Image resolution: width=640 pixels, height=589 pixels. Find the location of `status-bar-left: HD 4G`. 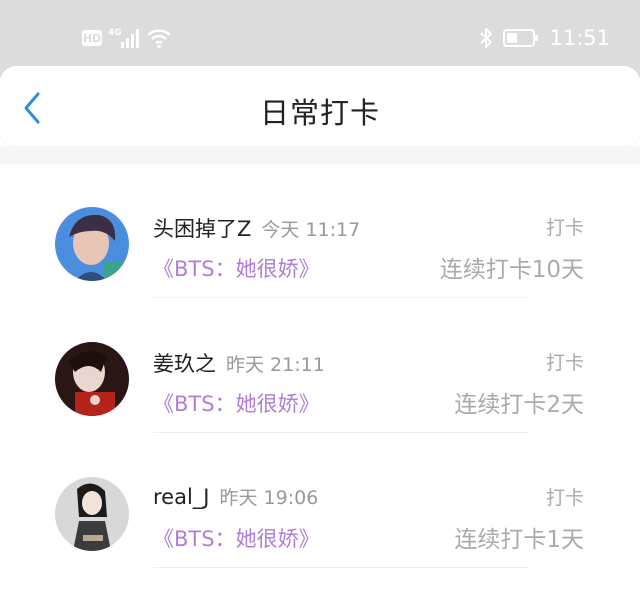

status-bar-left: HD 4G is located at coordinates (127, 38).